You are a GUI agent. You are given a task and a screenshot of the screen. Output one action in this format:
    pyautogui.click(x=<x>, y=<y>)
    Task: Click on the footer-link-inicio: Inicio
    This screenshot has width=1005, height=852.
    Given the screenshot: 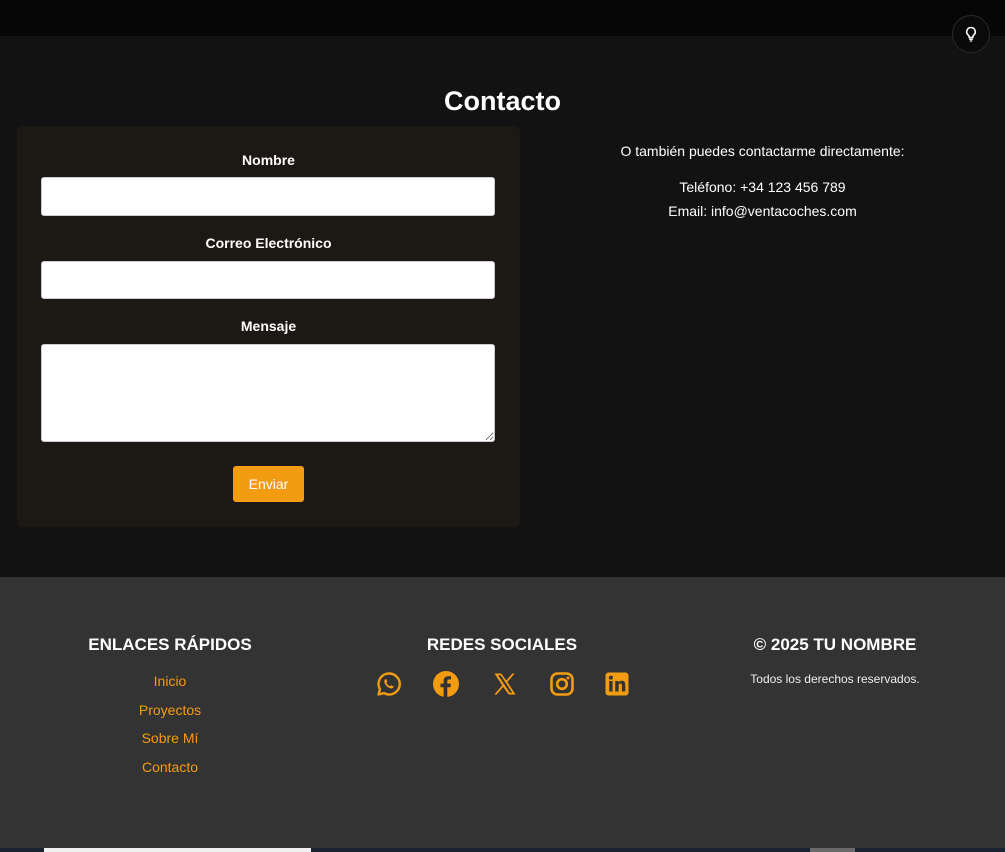 What is the action you would take?
    pyautogui.click(x=170, y=681)
    